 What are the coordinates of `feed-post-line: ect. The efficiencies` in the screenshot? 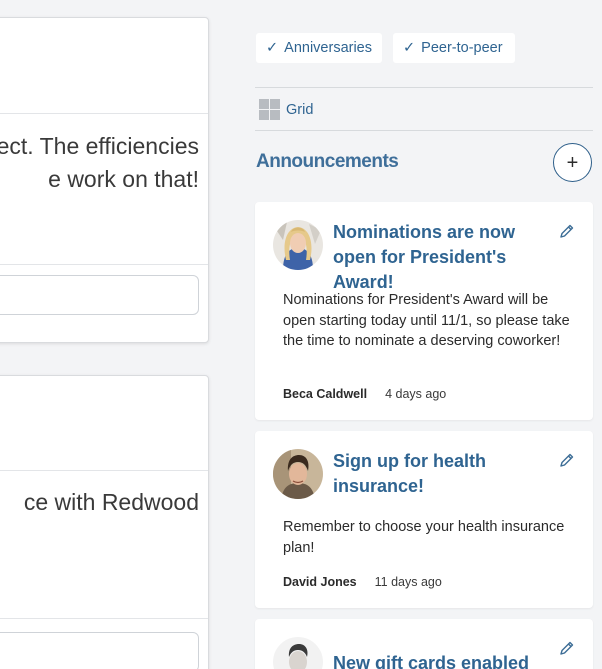 It's located at (99, 146).